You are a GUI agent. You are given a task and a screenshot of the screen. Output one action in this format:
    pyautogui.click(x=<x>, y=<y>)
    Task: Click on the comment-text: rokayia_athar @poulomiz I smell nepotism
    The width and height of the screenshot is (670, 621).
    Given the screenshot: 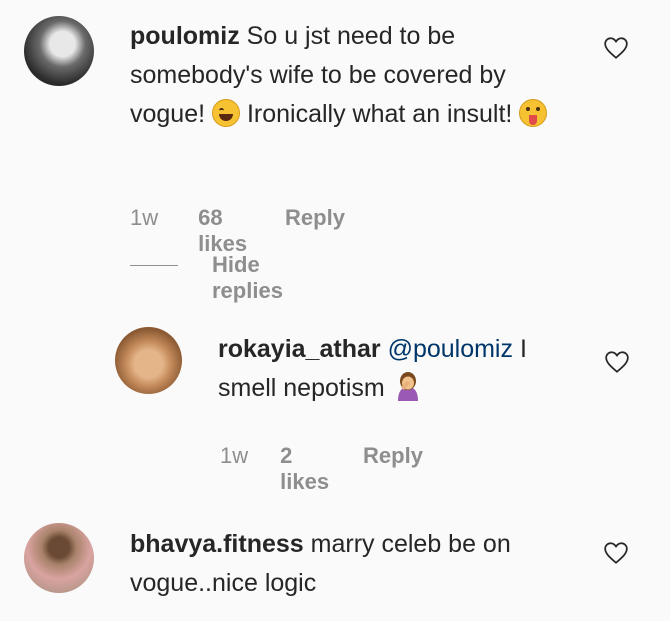 What is the action you would take?
    pyautogui.click(x=372, y=368)
    